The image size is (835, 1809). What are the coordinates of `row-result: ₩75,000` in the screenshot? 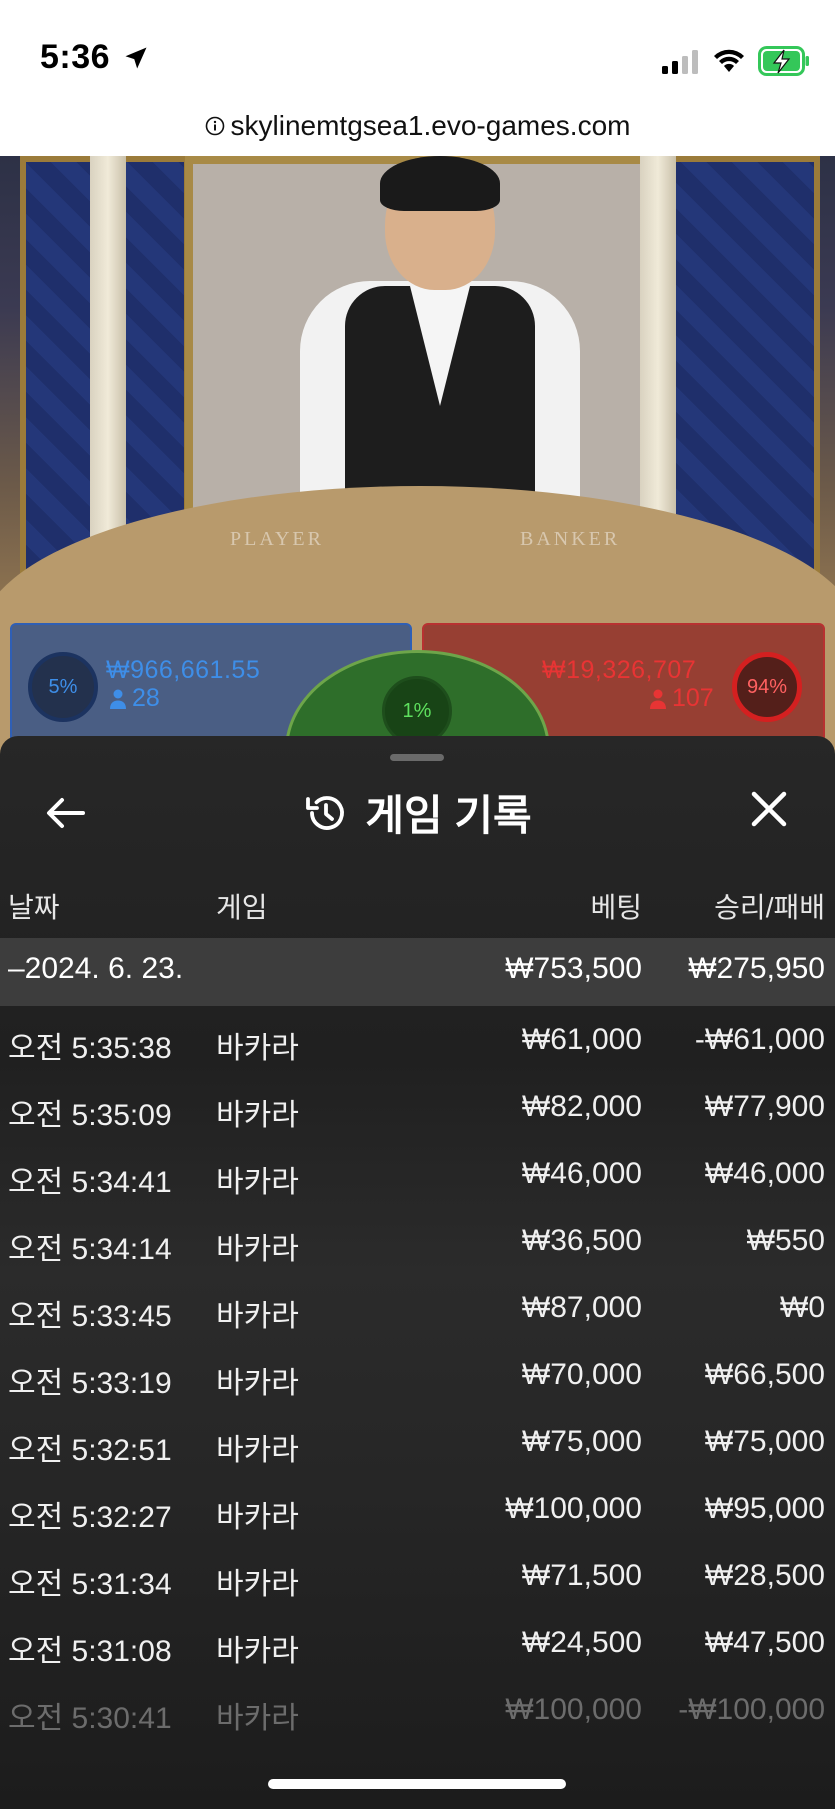 It's located at (764, 1441).